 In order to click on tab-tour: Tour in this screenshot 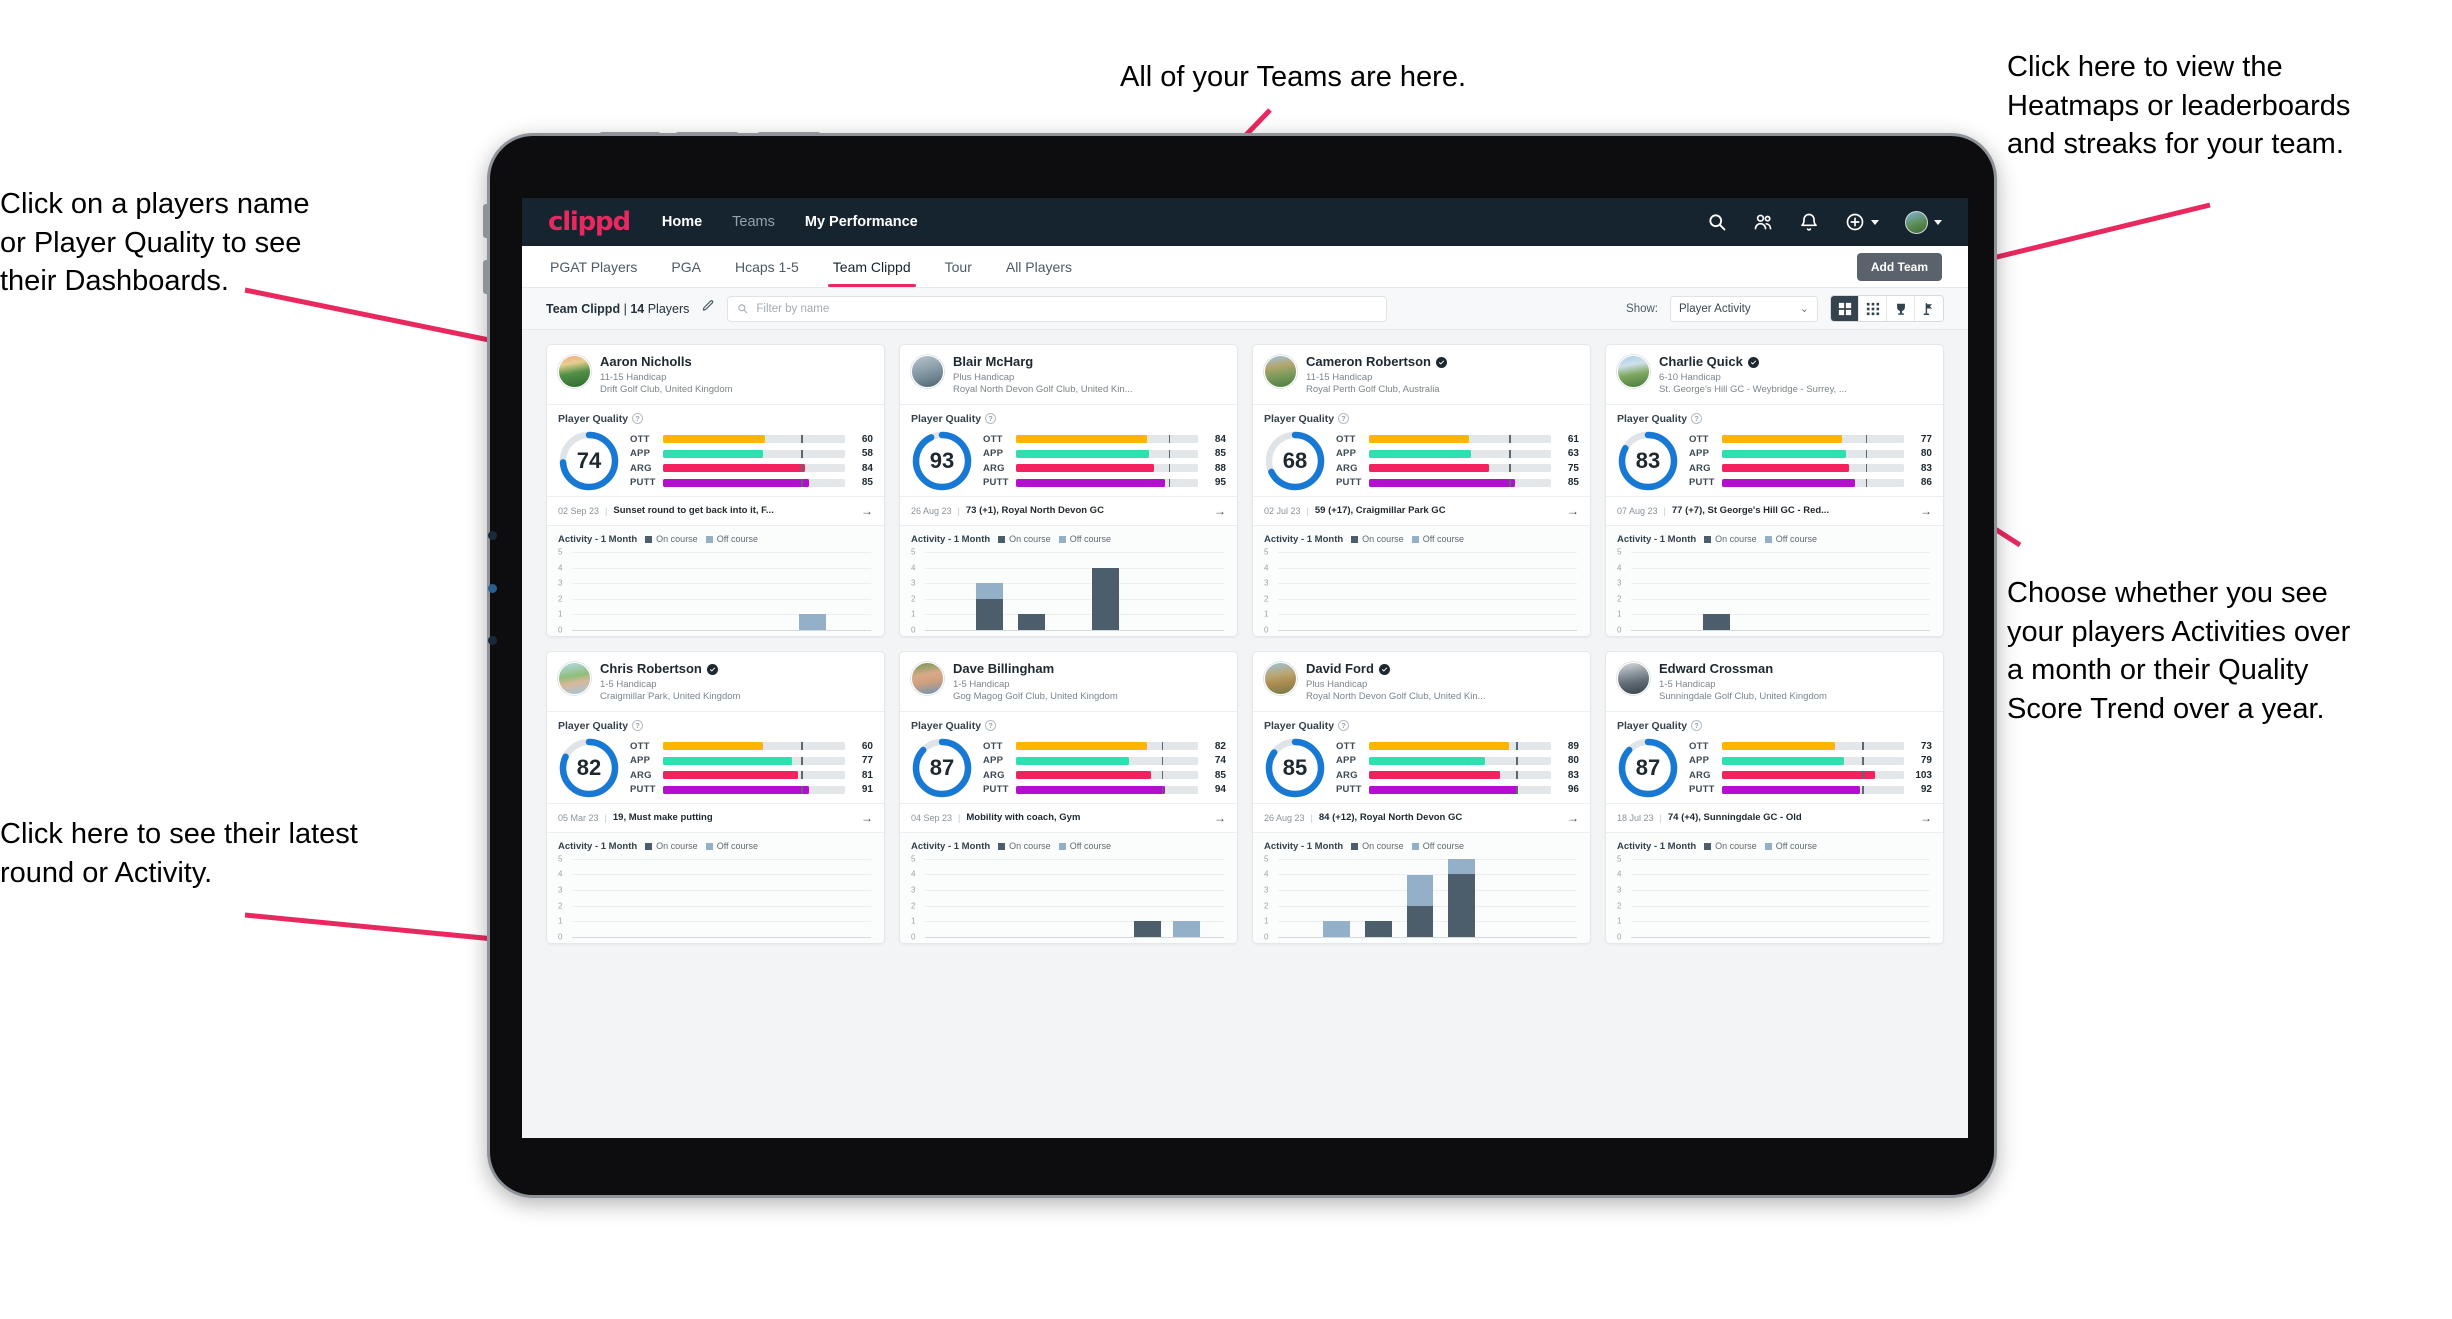, I will do `click(958, 267)`.